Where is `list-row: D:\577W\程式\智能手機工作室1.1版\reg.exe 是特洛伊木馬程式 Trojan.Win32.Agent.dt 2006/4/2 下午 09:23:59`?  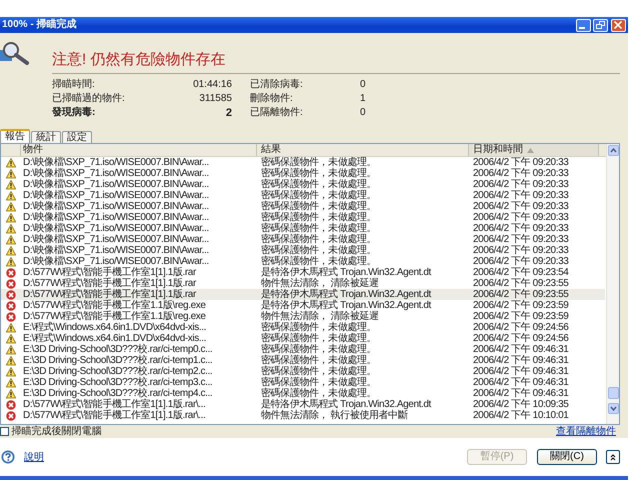 list-row: D:\577W\程式\智能手機工作室1.1版\reg.exe 是特洛伊木馬程式 Trojan.Win32.Agent.dt 2006/4/2 下午 09:23:59 is located at coordinates (303, 305).